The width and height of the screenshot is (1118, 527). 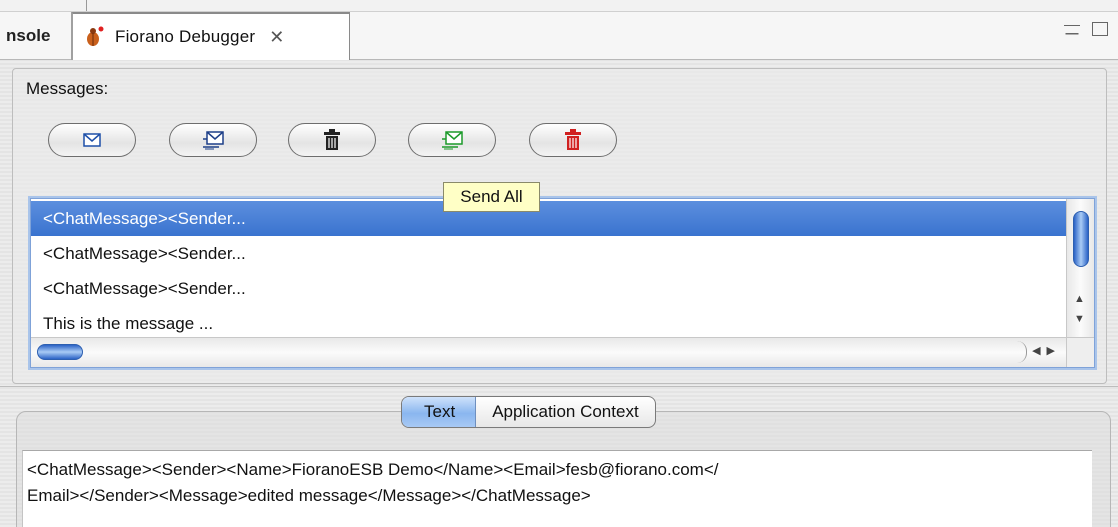 I want to click on minimize-icon, so click(x=1072, y=29).